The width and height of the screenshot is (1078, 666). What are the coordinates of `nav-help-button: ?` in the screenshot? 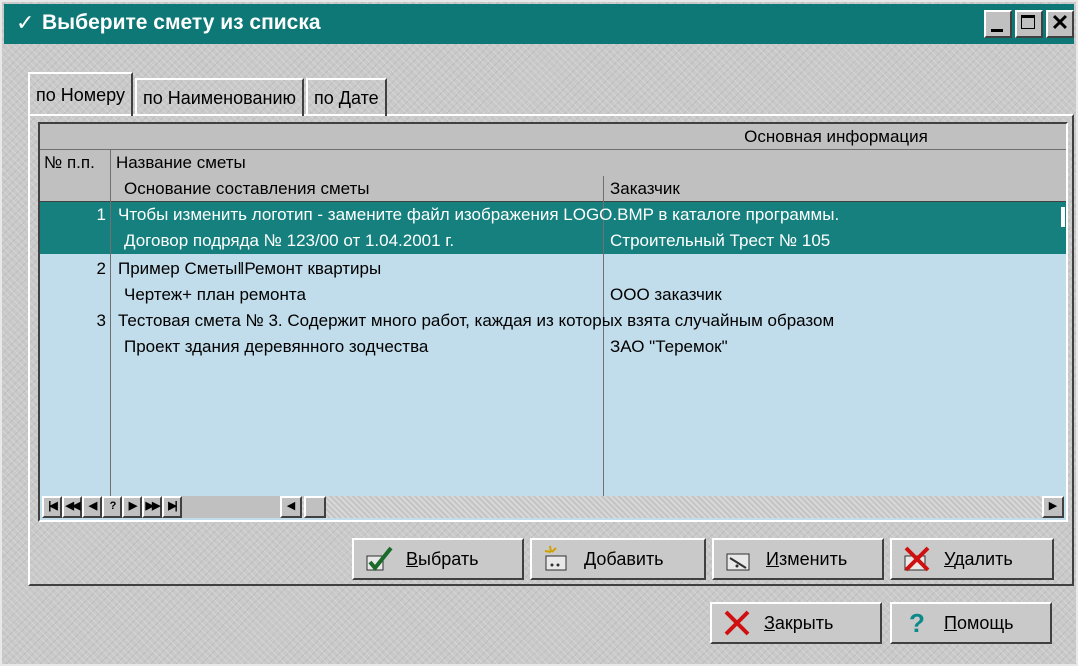 It's located at (112, 507).